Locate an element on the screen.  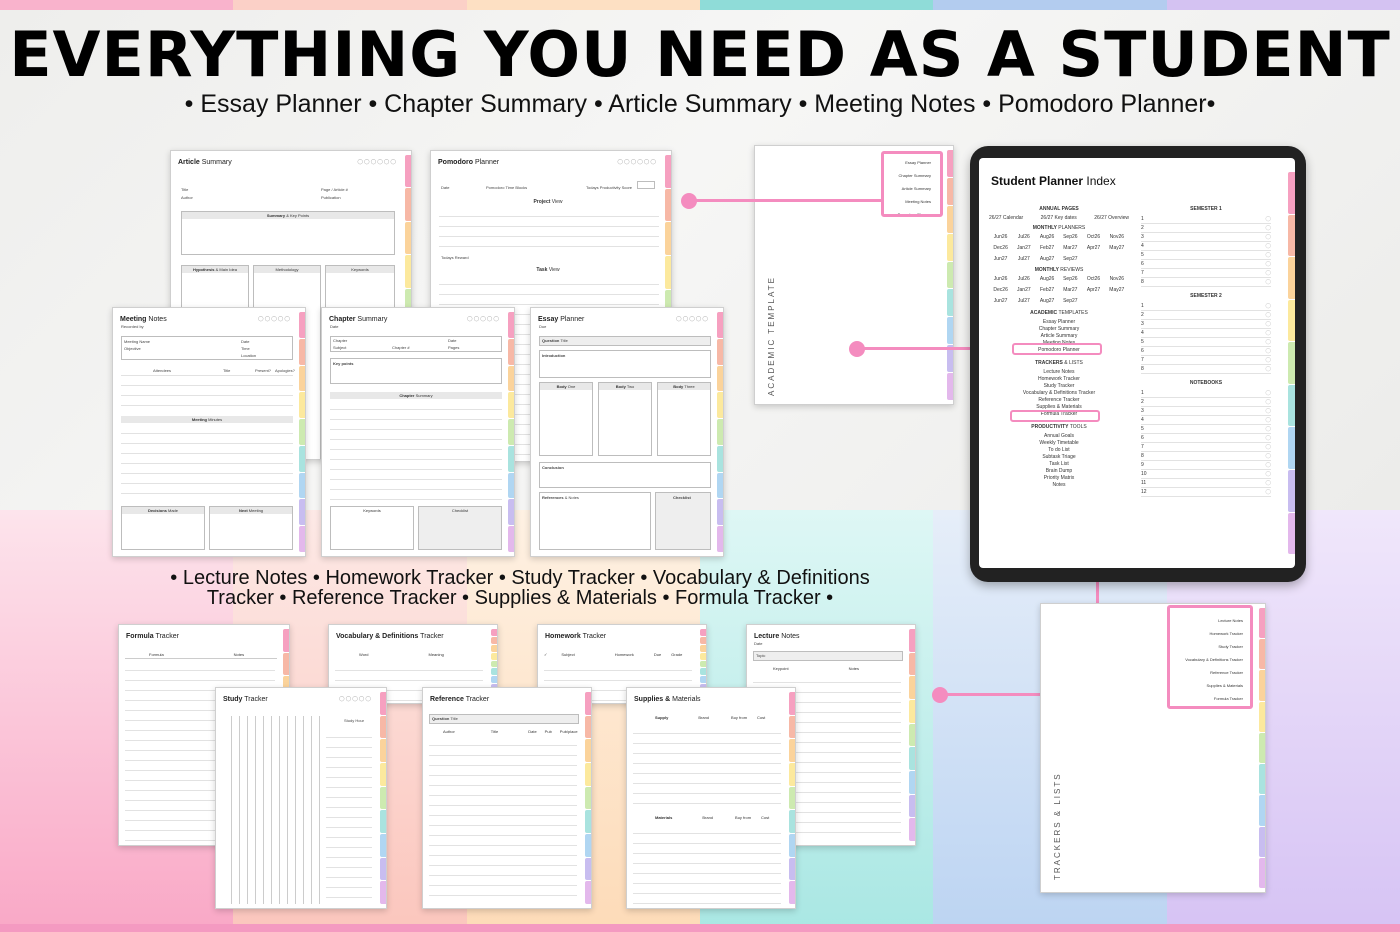
study-tracker-page: Study Tracker ◯◯◯◯◯ Study Hour is located at coordinates (301, 798).